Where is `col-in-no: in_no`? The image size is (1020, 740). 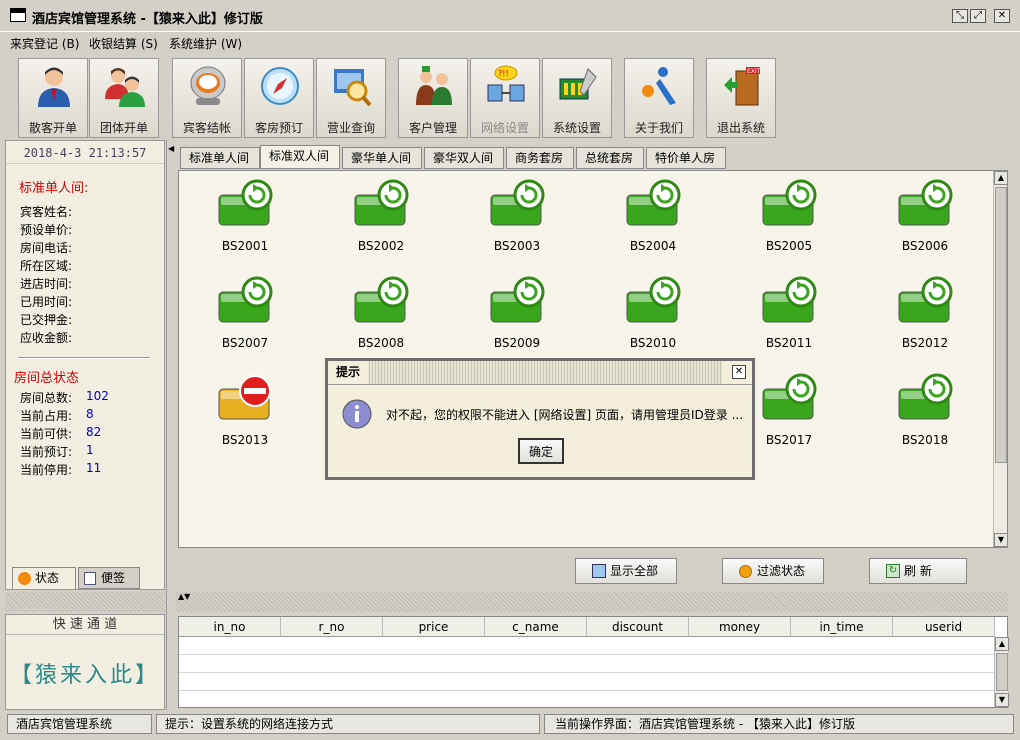
col-in-no: in_no is located at coordinates (230, 627).